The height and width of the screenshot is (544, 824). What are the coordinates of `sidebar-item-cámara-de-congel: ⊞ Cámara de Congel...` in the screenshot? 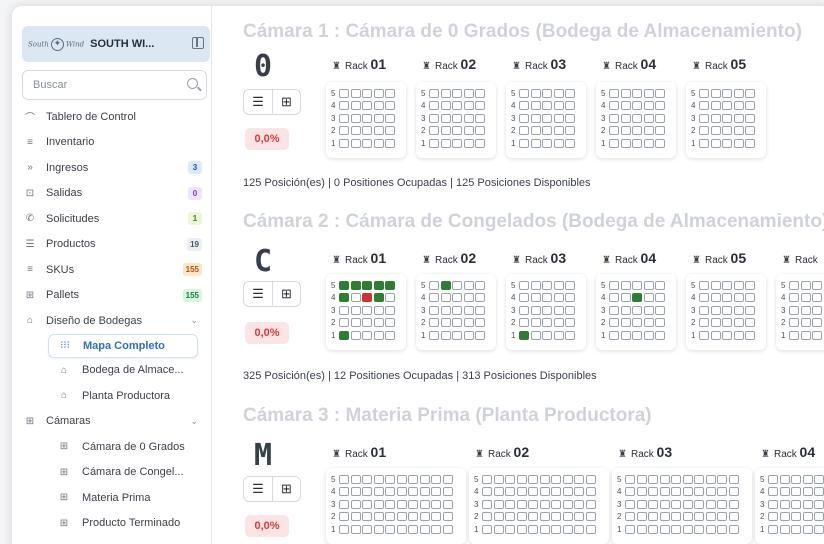 It's located at (112, 473).